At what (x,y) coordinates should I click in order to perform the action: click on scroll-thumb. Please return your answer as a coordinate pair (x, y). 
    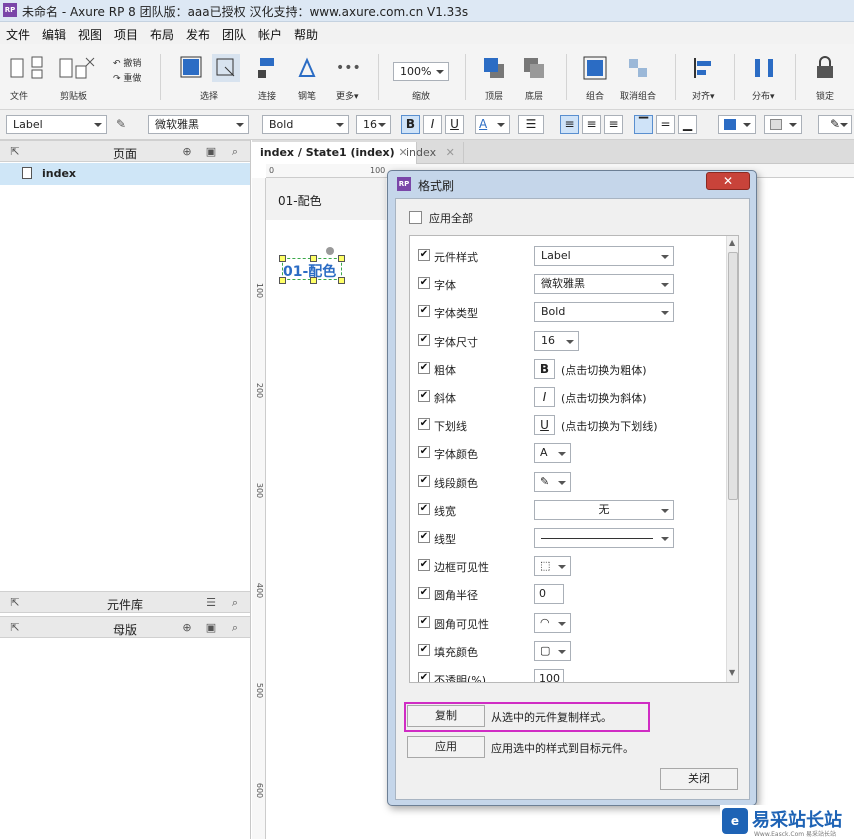
    Looking at the image, I should click on (733, 376).